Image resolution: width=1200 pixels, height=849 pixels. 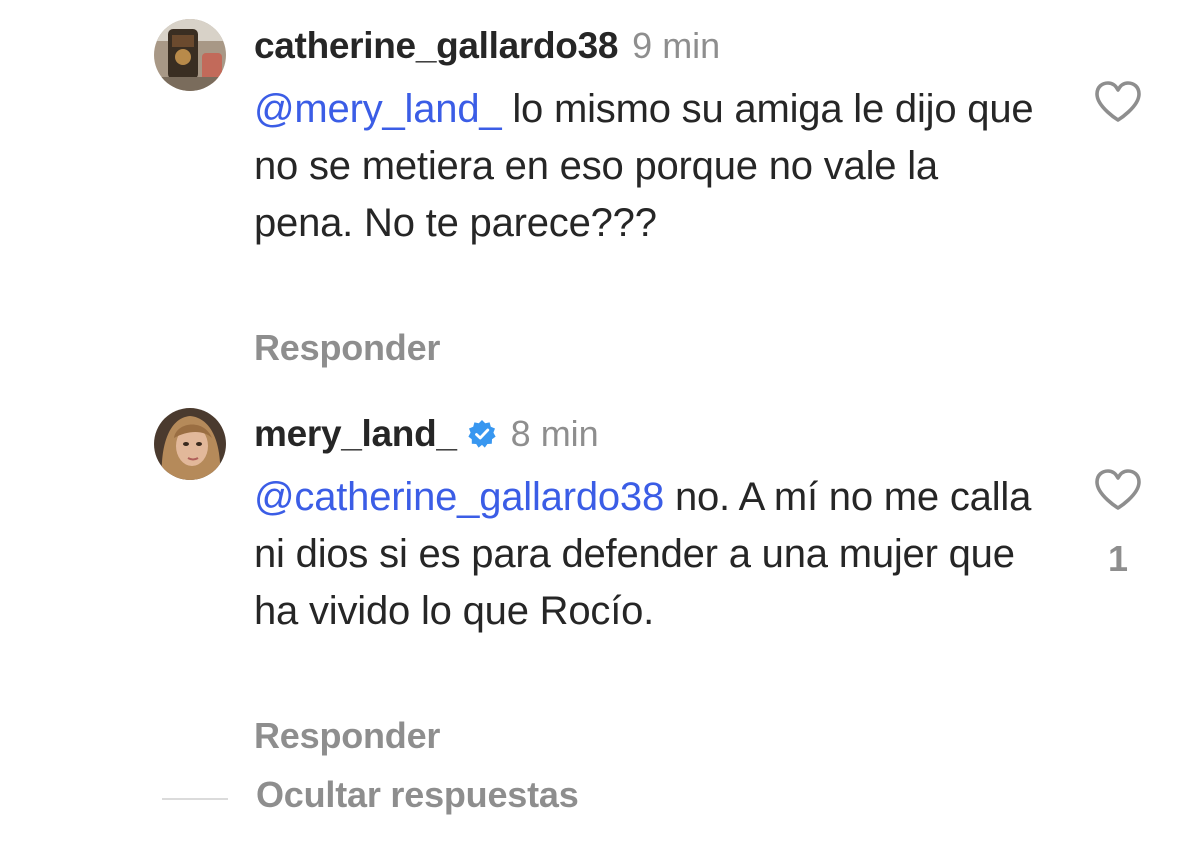 I want to click on hide-replies-button: Ocultar respuestas, so click(x=417, y=795).